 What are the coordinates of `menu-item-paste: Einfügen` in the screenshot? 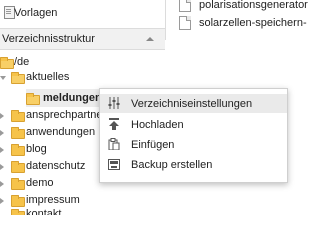 It's located at (193, 144).